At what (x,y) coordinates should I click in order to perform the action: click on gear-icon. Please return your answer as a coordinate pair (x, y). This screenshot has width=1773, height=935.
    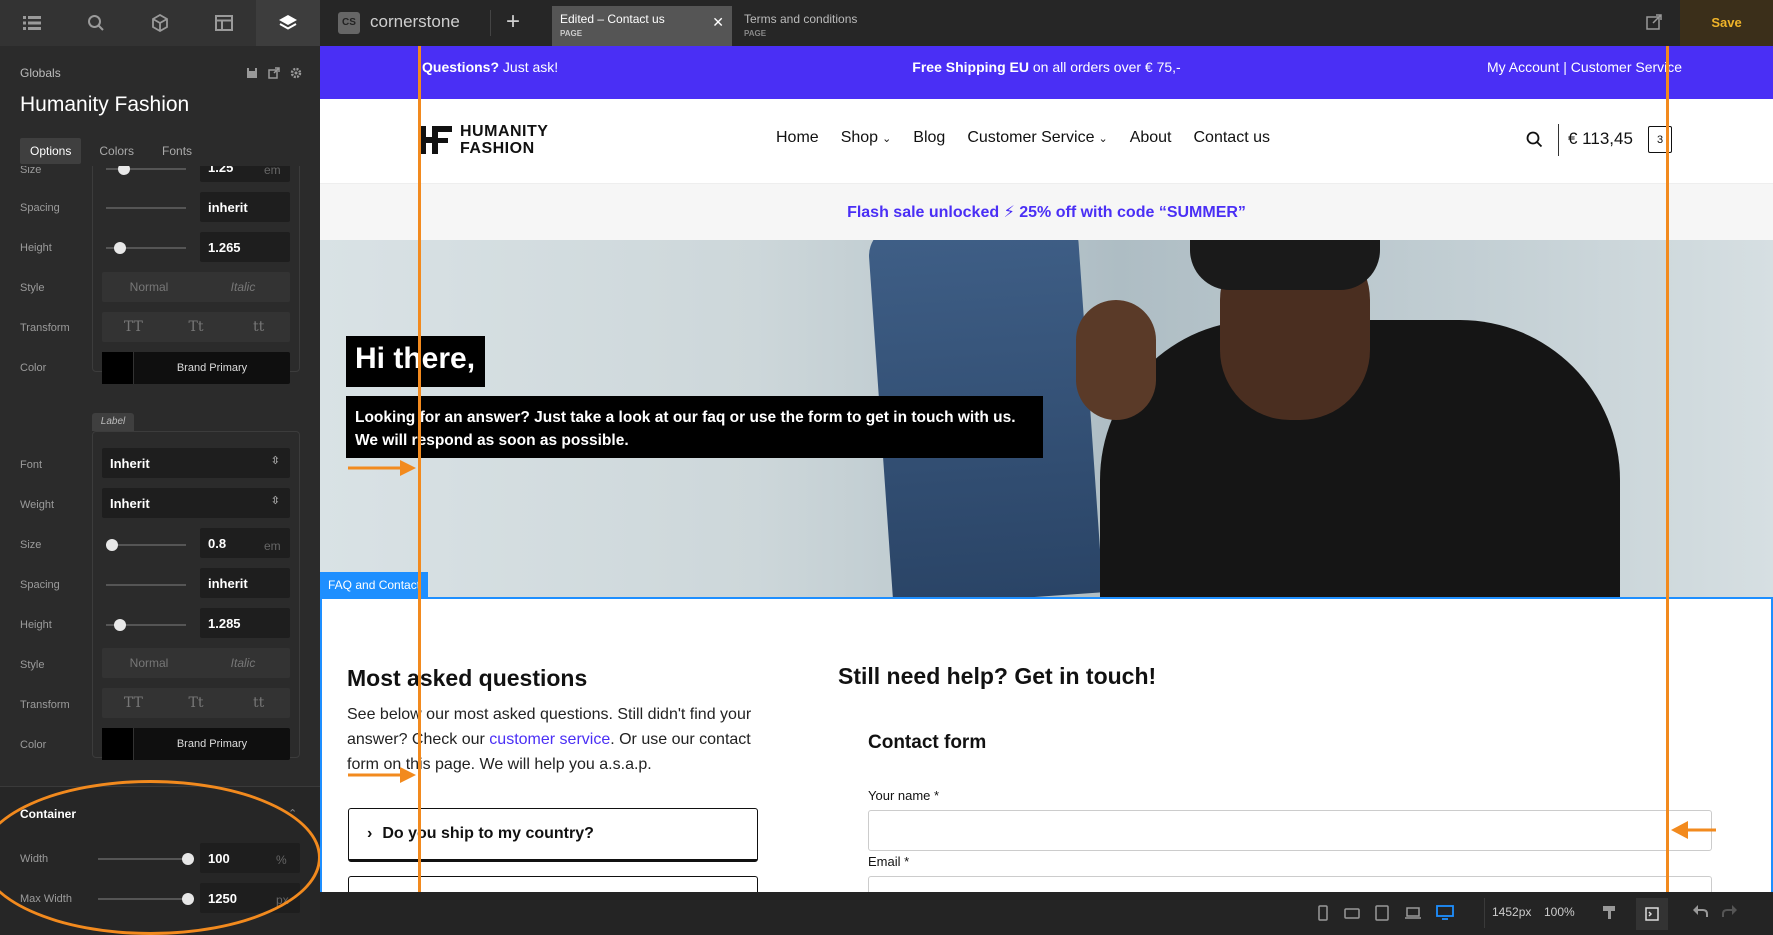
    Looking at the image, I should click on (296, 75).